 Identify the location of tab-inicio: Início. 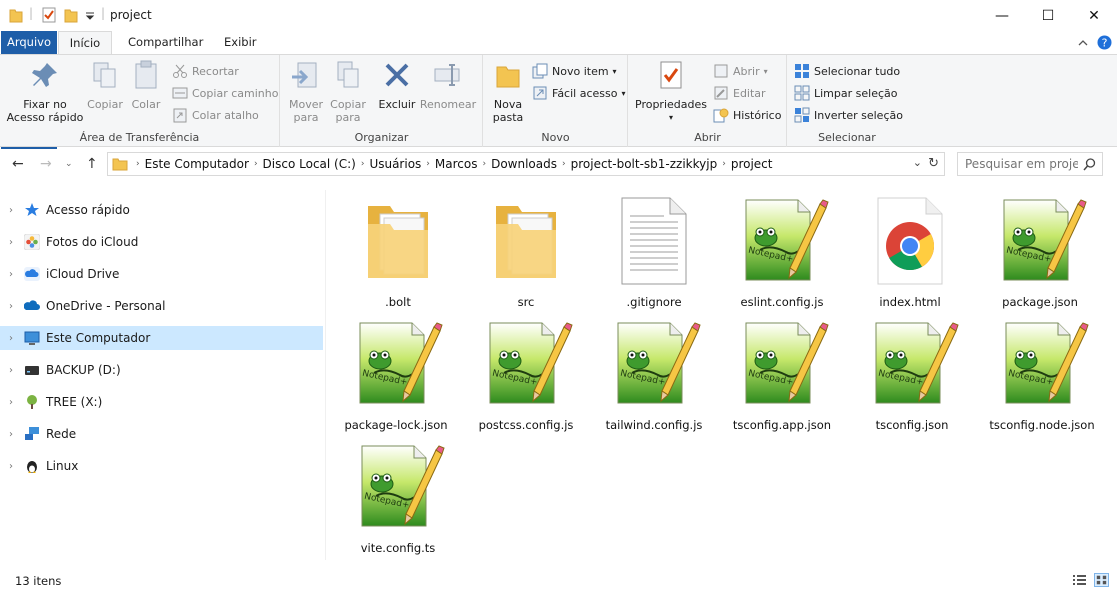
(85, 43).